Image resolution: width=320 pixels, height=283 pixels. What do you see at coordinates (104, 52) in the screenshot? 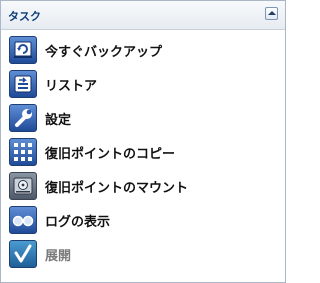
I see `task-label: 今すぐバックアップ` at bounding box center [104, 52].